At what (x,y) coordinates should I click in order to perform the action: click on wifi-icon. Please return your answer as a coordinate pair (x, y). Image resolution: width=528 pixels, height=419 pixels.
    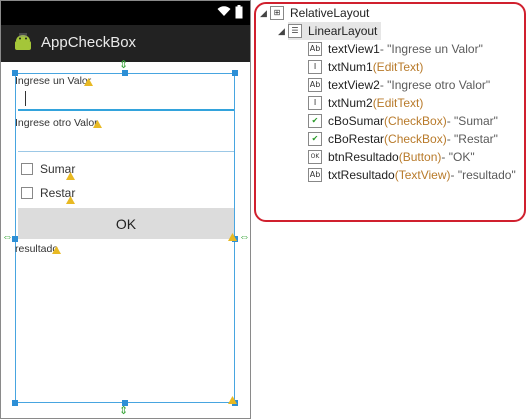
    Looking at the image, I should click on (224, 11).